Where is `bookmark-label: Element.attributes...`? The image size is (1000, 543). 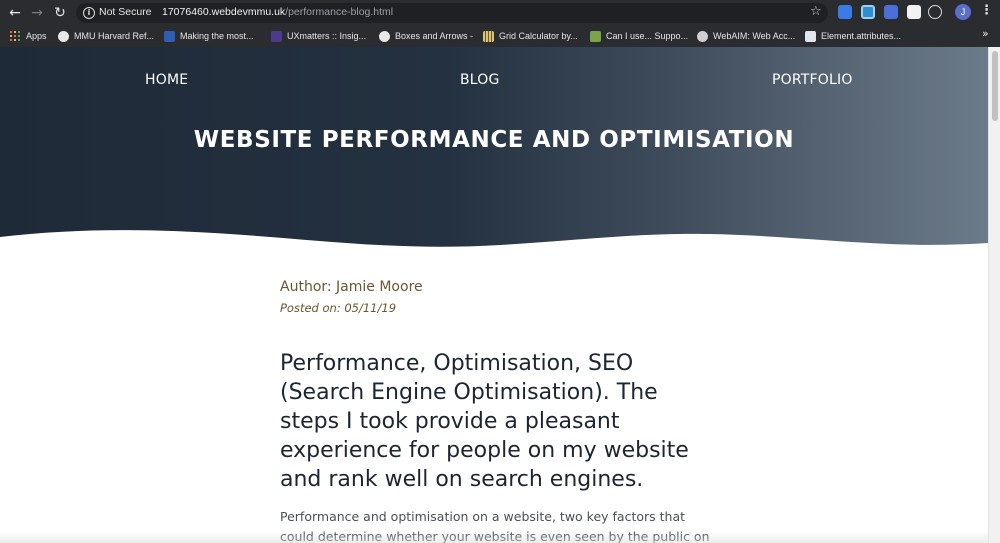
bookmark-label: Element.attributes... is located at coordinates (861, 36).